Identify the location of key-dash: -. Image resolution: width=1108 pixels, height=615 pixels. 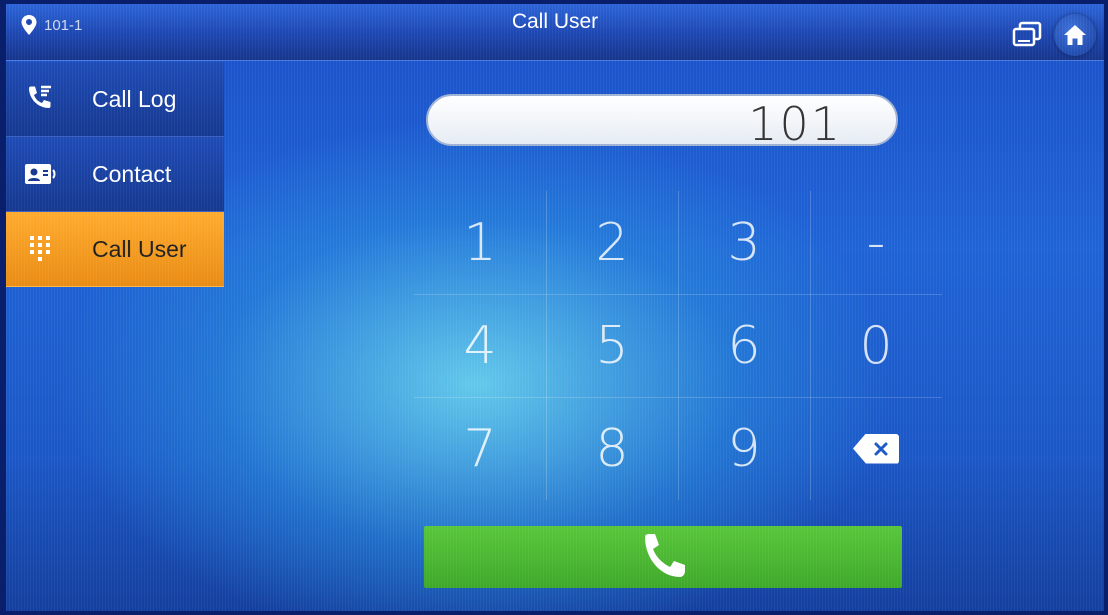
(876, 242).